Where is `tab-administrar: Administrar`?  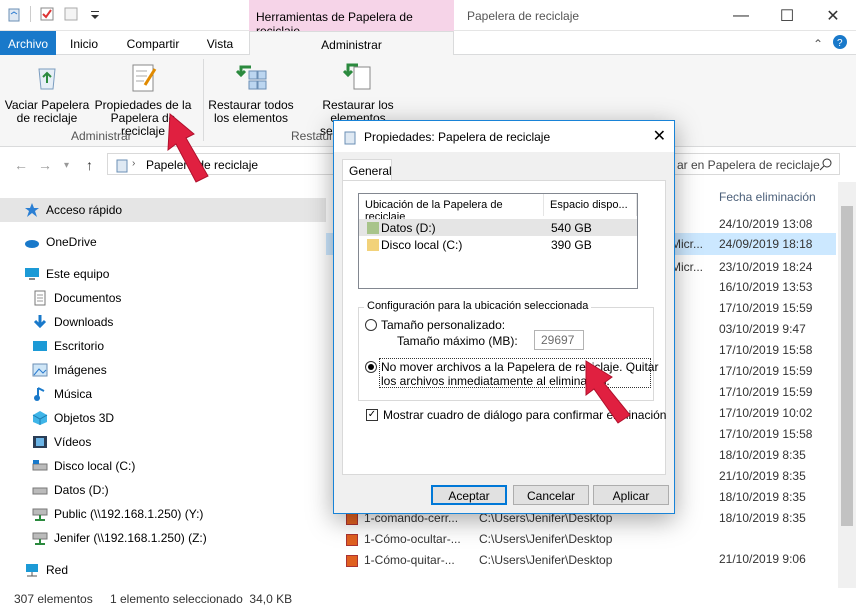 tab-administrar: Administrar is located at coordinates (351, 43).